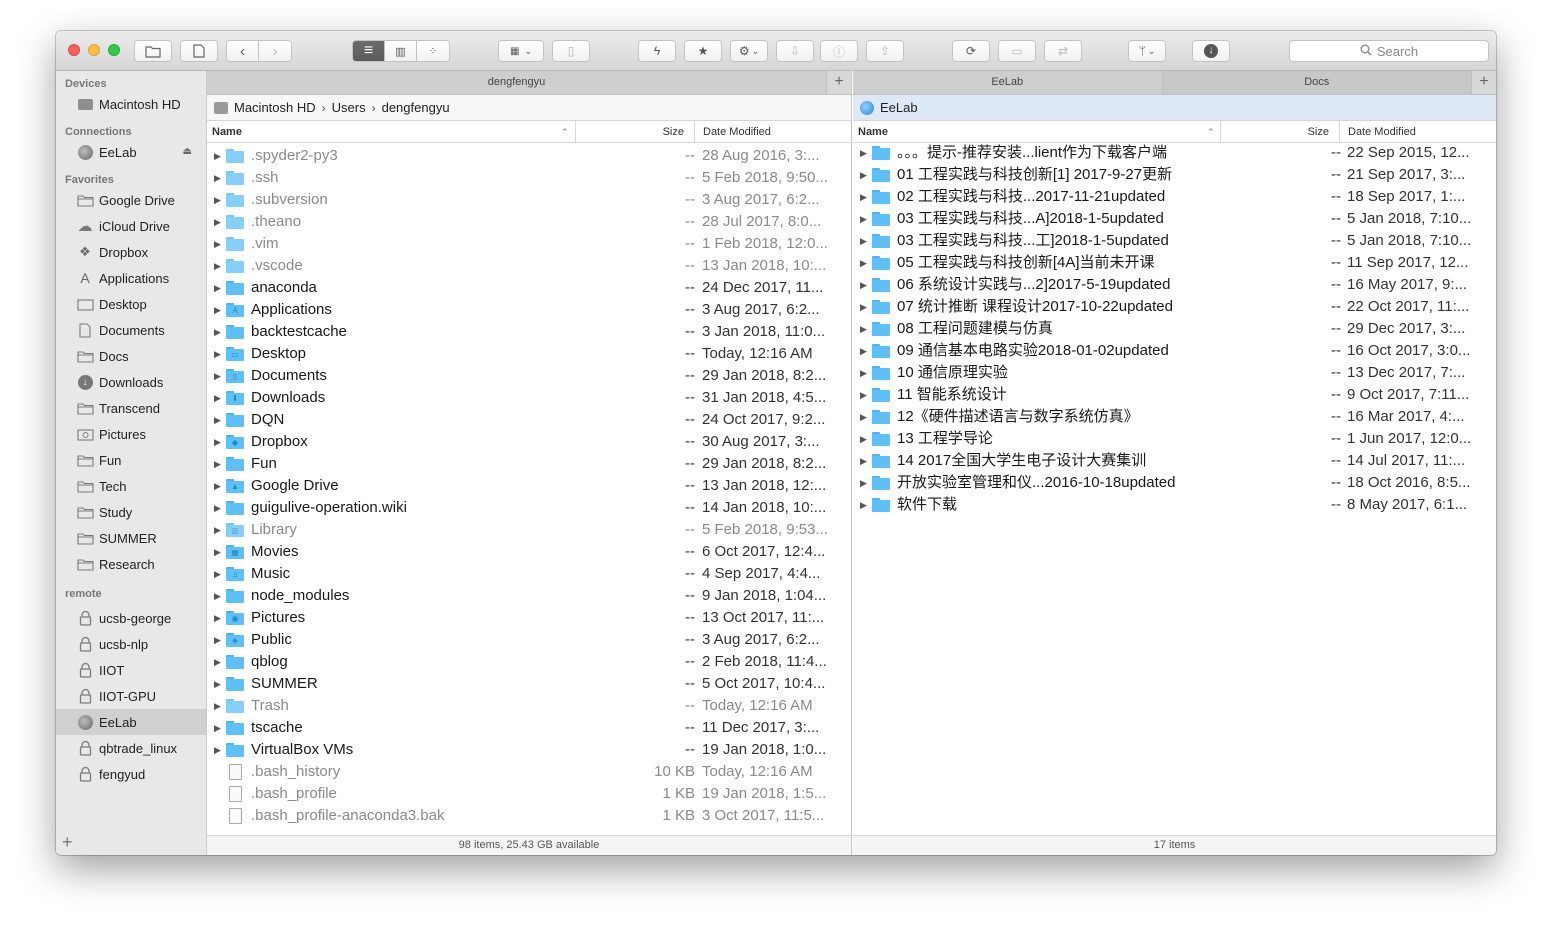 Image resolution: width=1552 pixels, height=936 pixels. Describe the element at coordinates (227, 132) in the screenshot. I see `name-column-header: Name` at that location.